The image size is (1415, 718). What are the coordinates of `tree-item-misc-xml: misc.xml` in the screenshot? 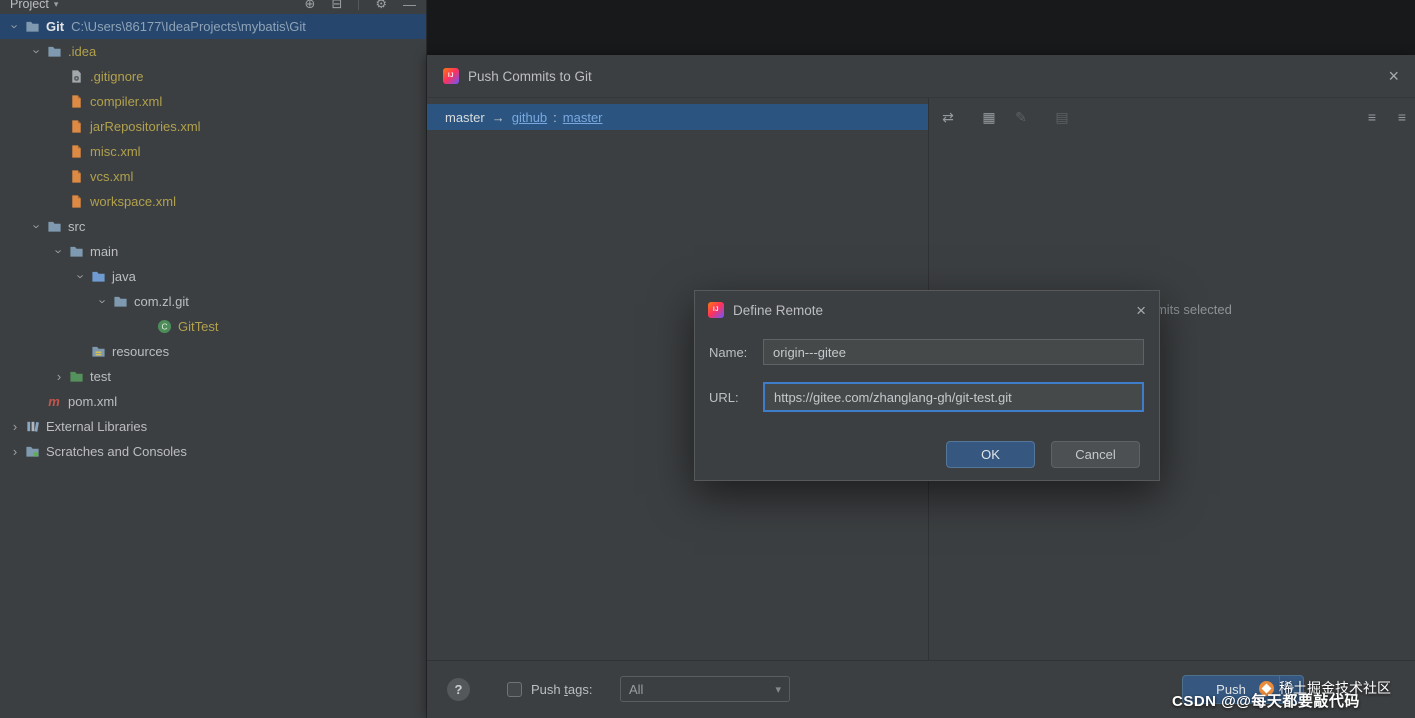 It's located at (213, 151).